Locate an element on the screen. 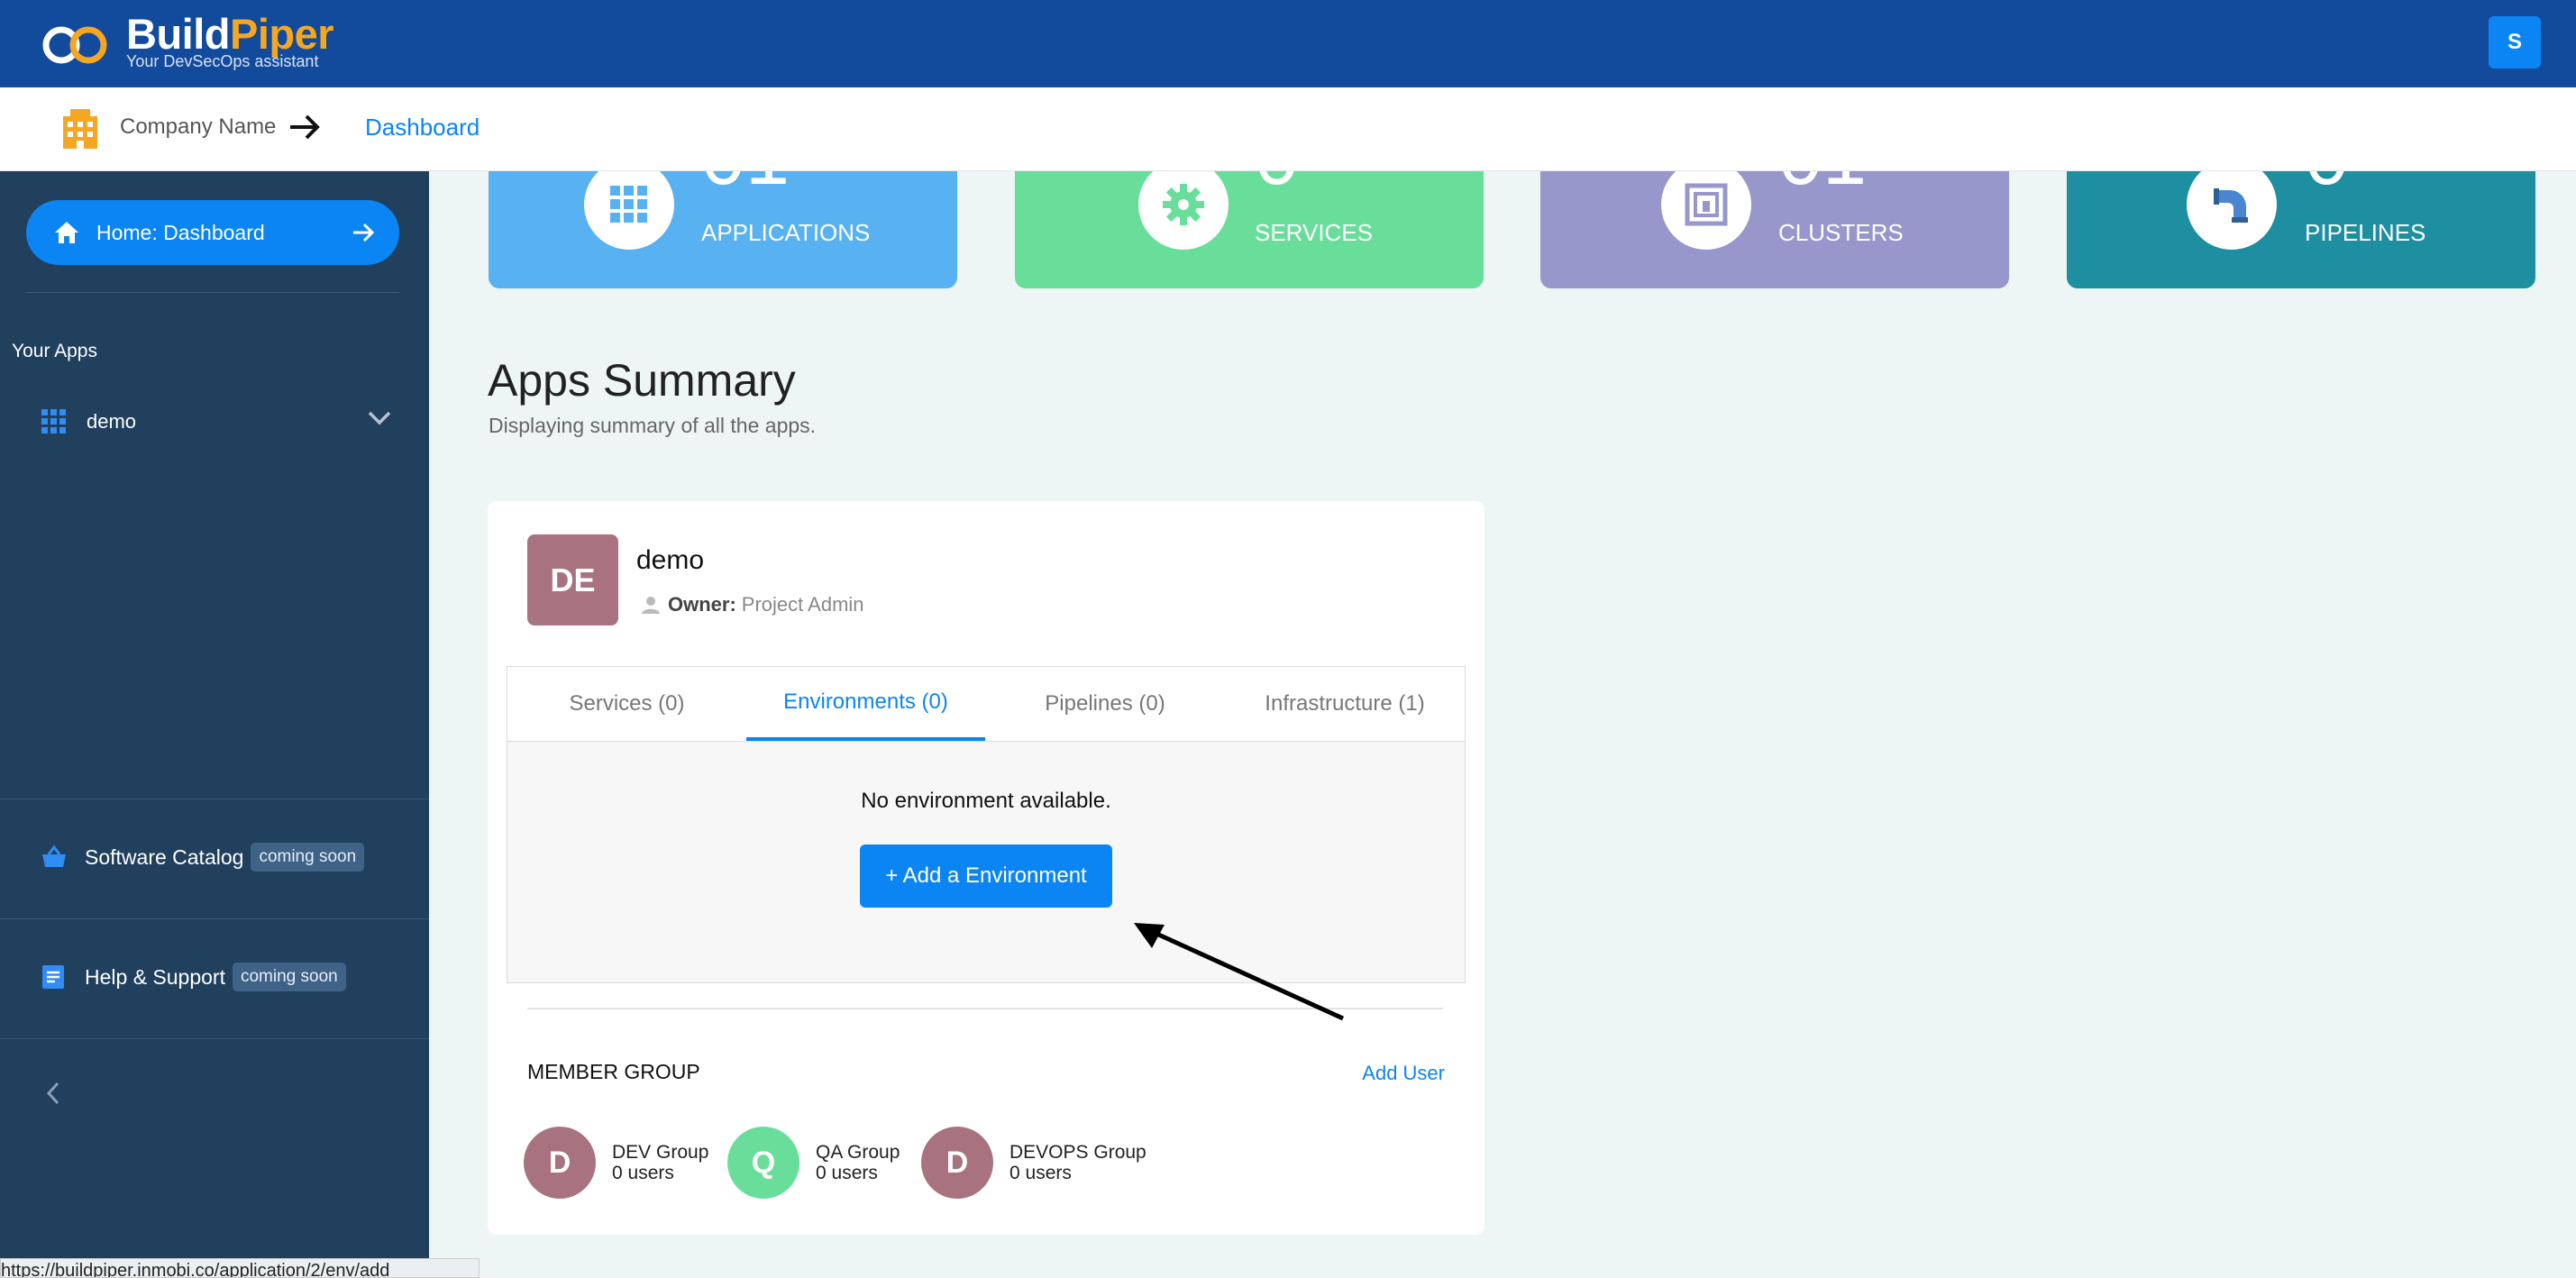 The height and width of the screenshot is (1278, 2576). empty-environment-message: No environment available. is located at coordinates (986, 801).